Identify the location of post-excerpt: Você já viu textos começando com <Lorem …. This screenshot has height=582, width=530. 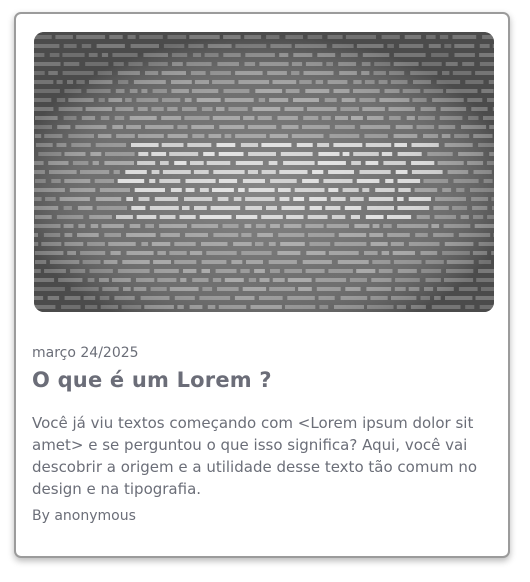
(255, 456).